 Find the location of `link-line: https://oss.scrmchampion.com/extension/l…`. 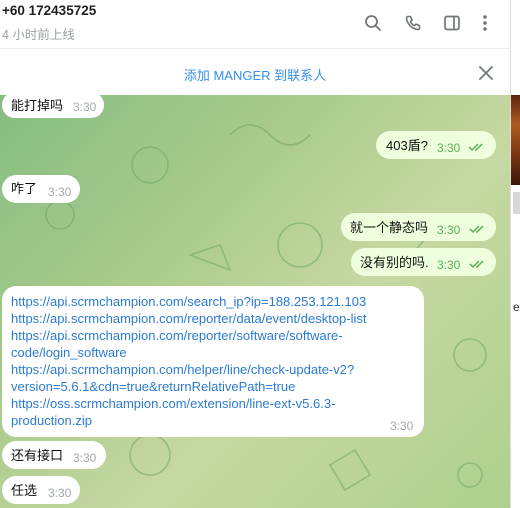

link-line: https://oss.scrmchampion.com/extension/l… is located at coordinates (216, 403).